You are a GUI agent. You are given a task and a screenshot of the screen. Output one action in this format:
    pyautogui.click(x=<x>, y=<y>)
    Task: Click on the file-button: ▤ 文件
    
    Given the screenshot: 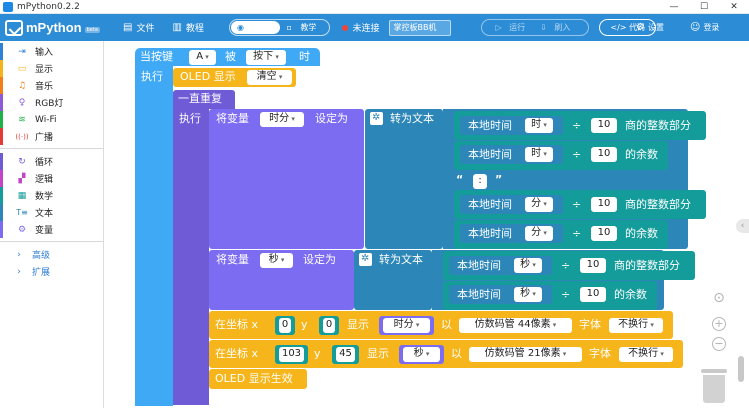 What is the action you would take?
    pyautogui.click(x=138, y=27)
    